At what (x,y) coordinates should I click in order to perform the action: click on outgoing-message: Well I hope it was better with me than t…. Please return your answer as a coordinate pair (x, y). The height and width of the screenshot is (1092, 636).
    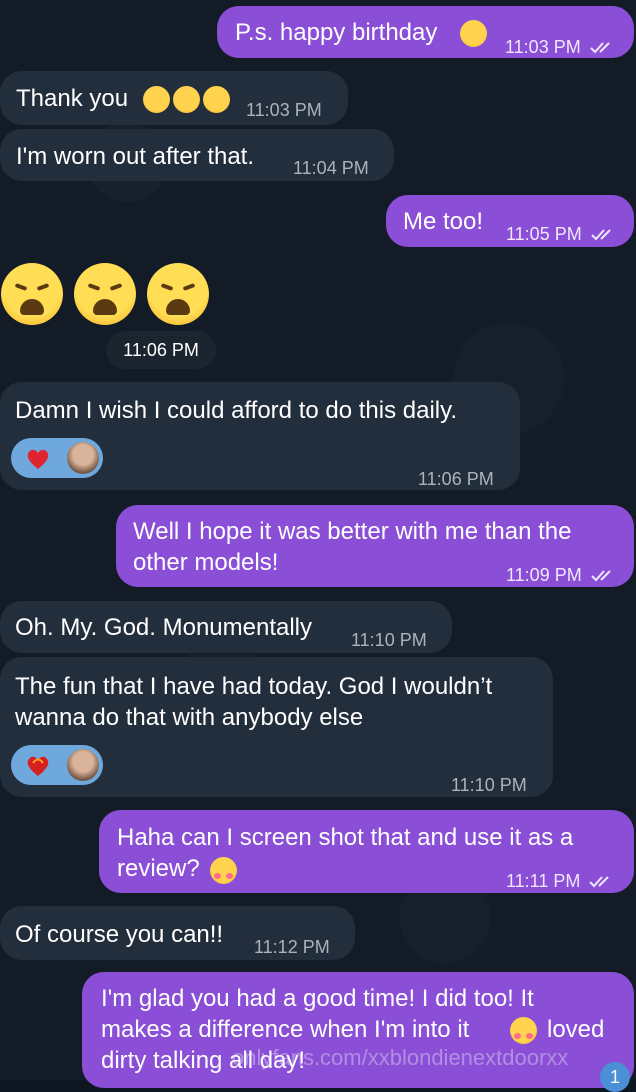
    Looking at the image, I should click on (375, 546).